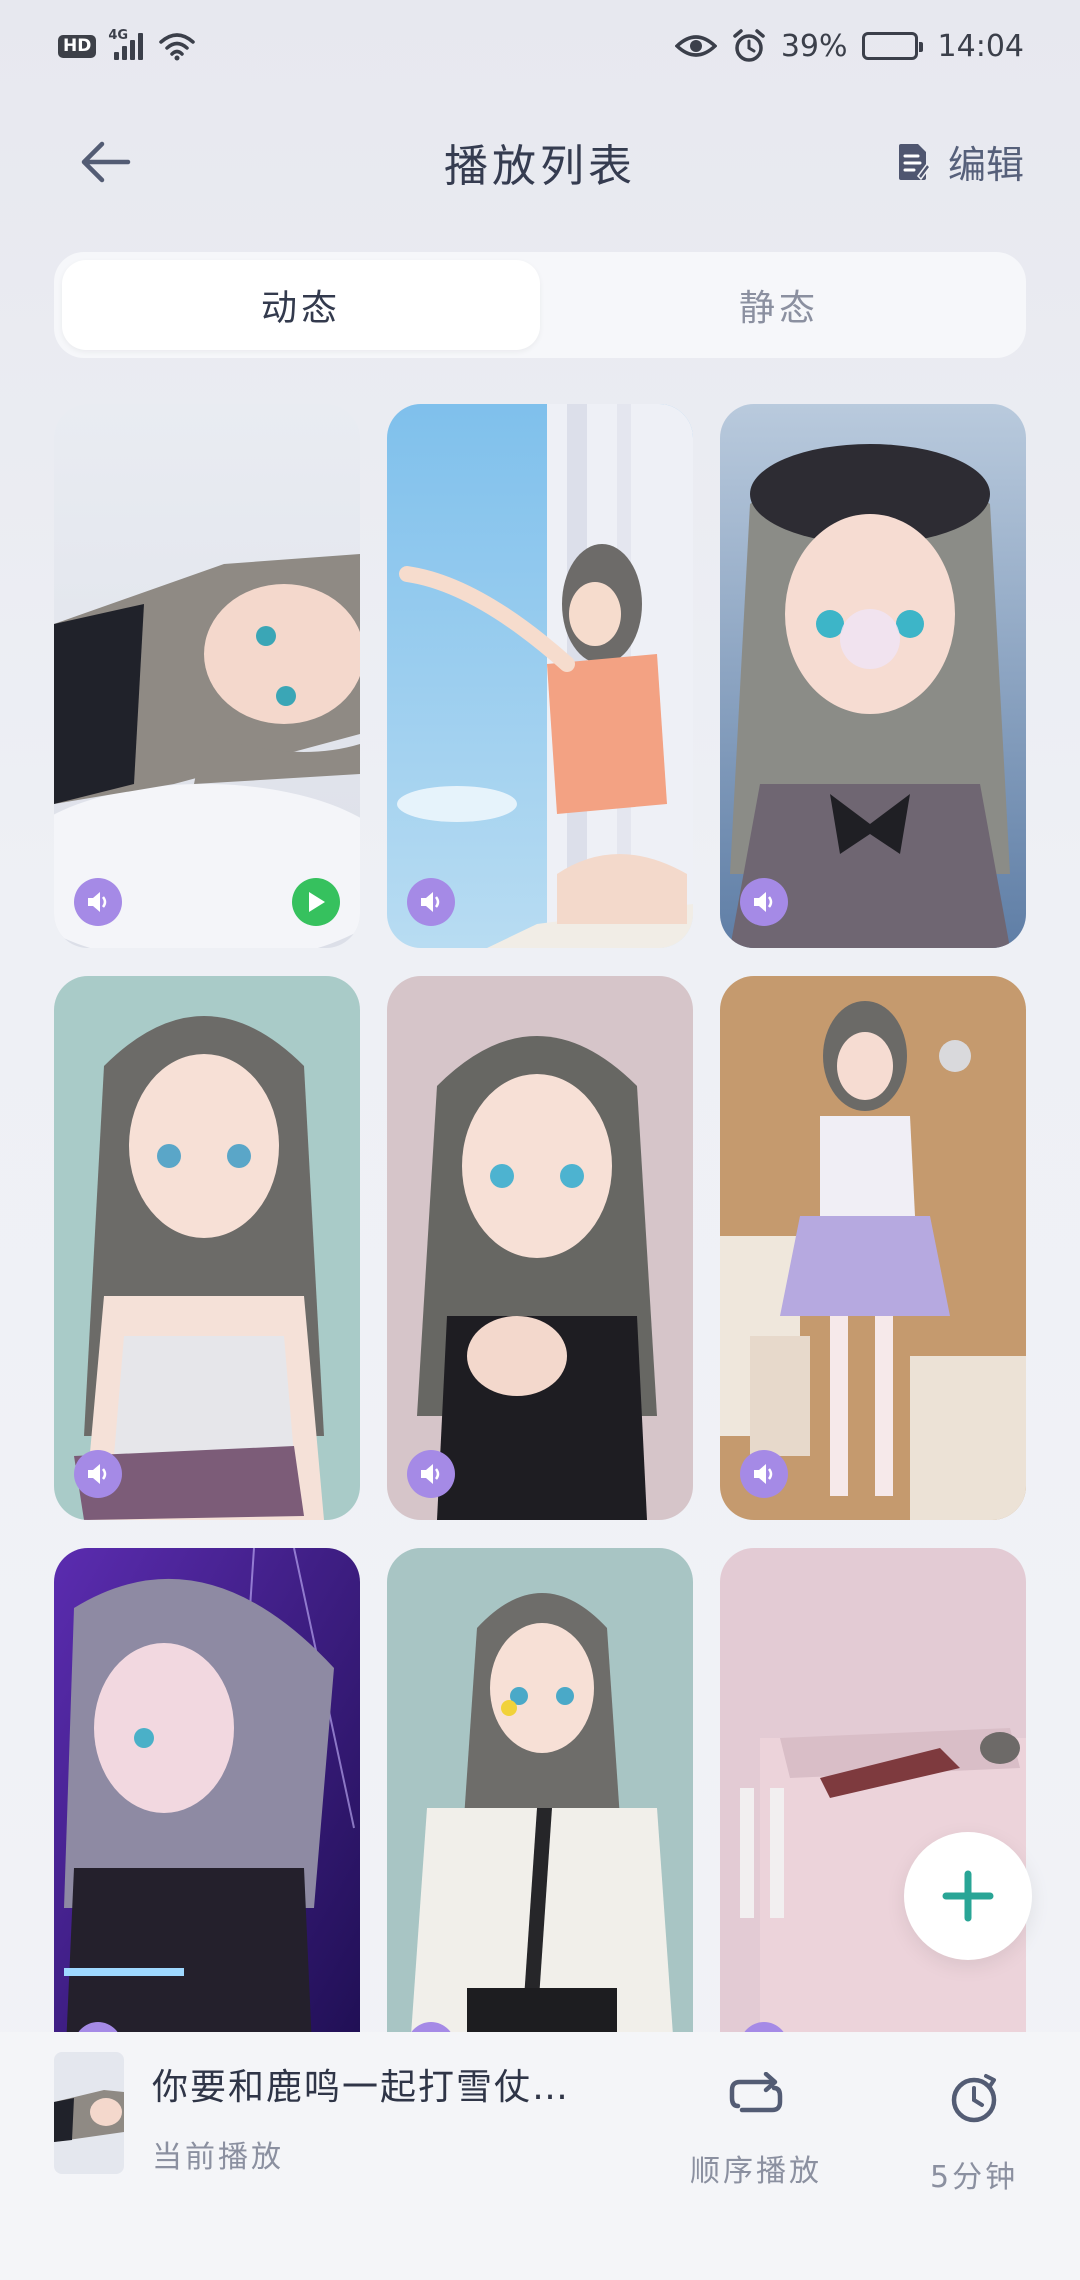 The width and height of the screenshot is (1080, 2280). Describe the element at coordinates (985, 165) in the screenshot. I see `edit-label: 编辑` at that location.